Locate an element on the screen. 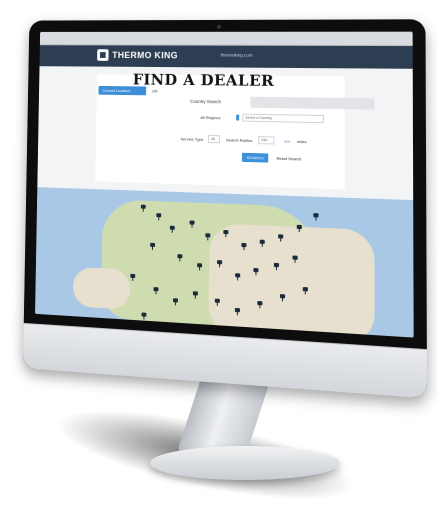 Image resolution: width=437 pixels, height=512 pixels. site-header: THERMO KING thermoking.com is located at coordinates (226, 57).